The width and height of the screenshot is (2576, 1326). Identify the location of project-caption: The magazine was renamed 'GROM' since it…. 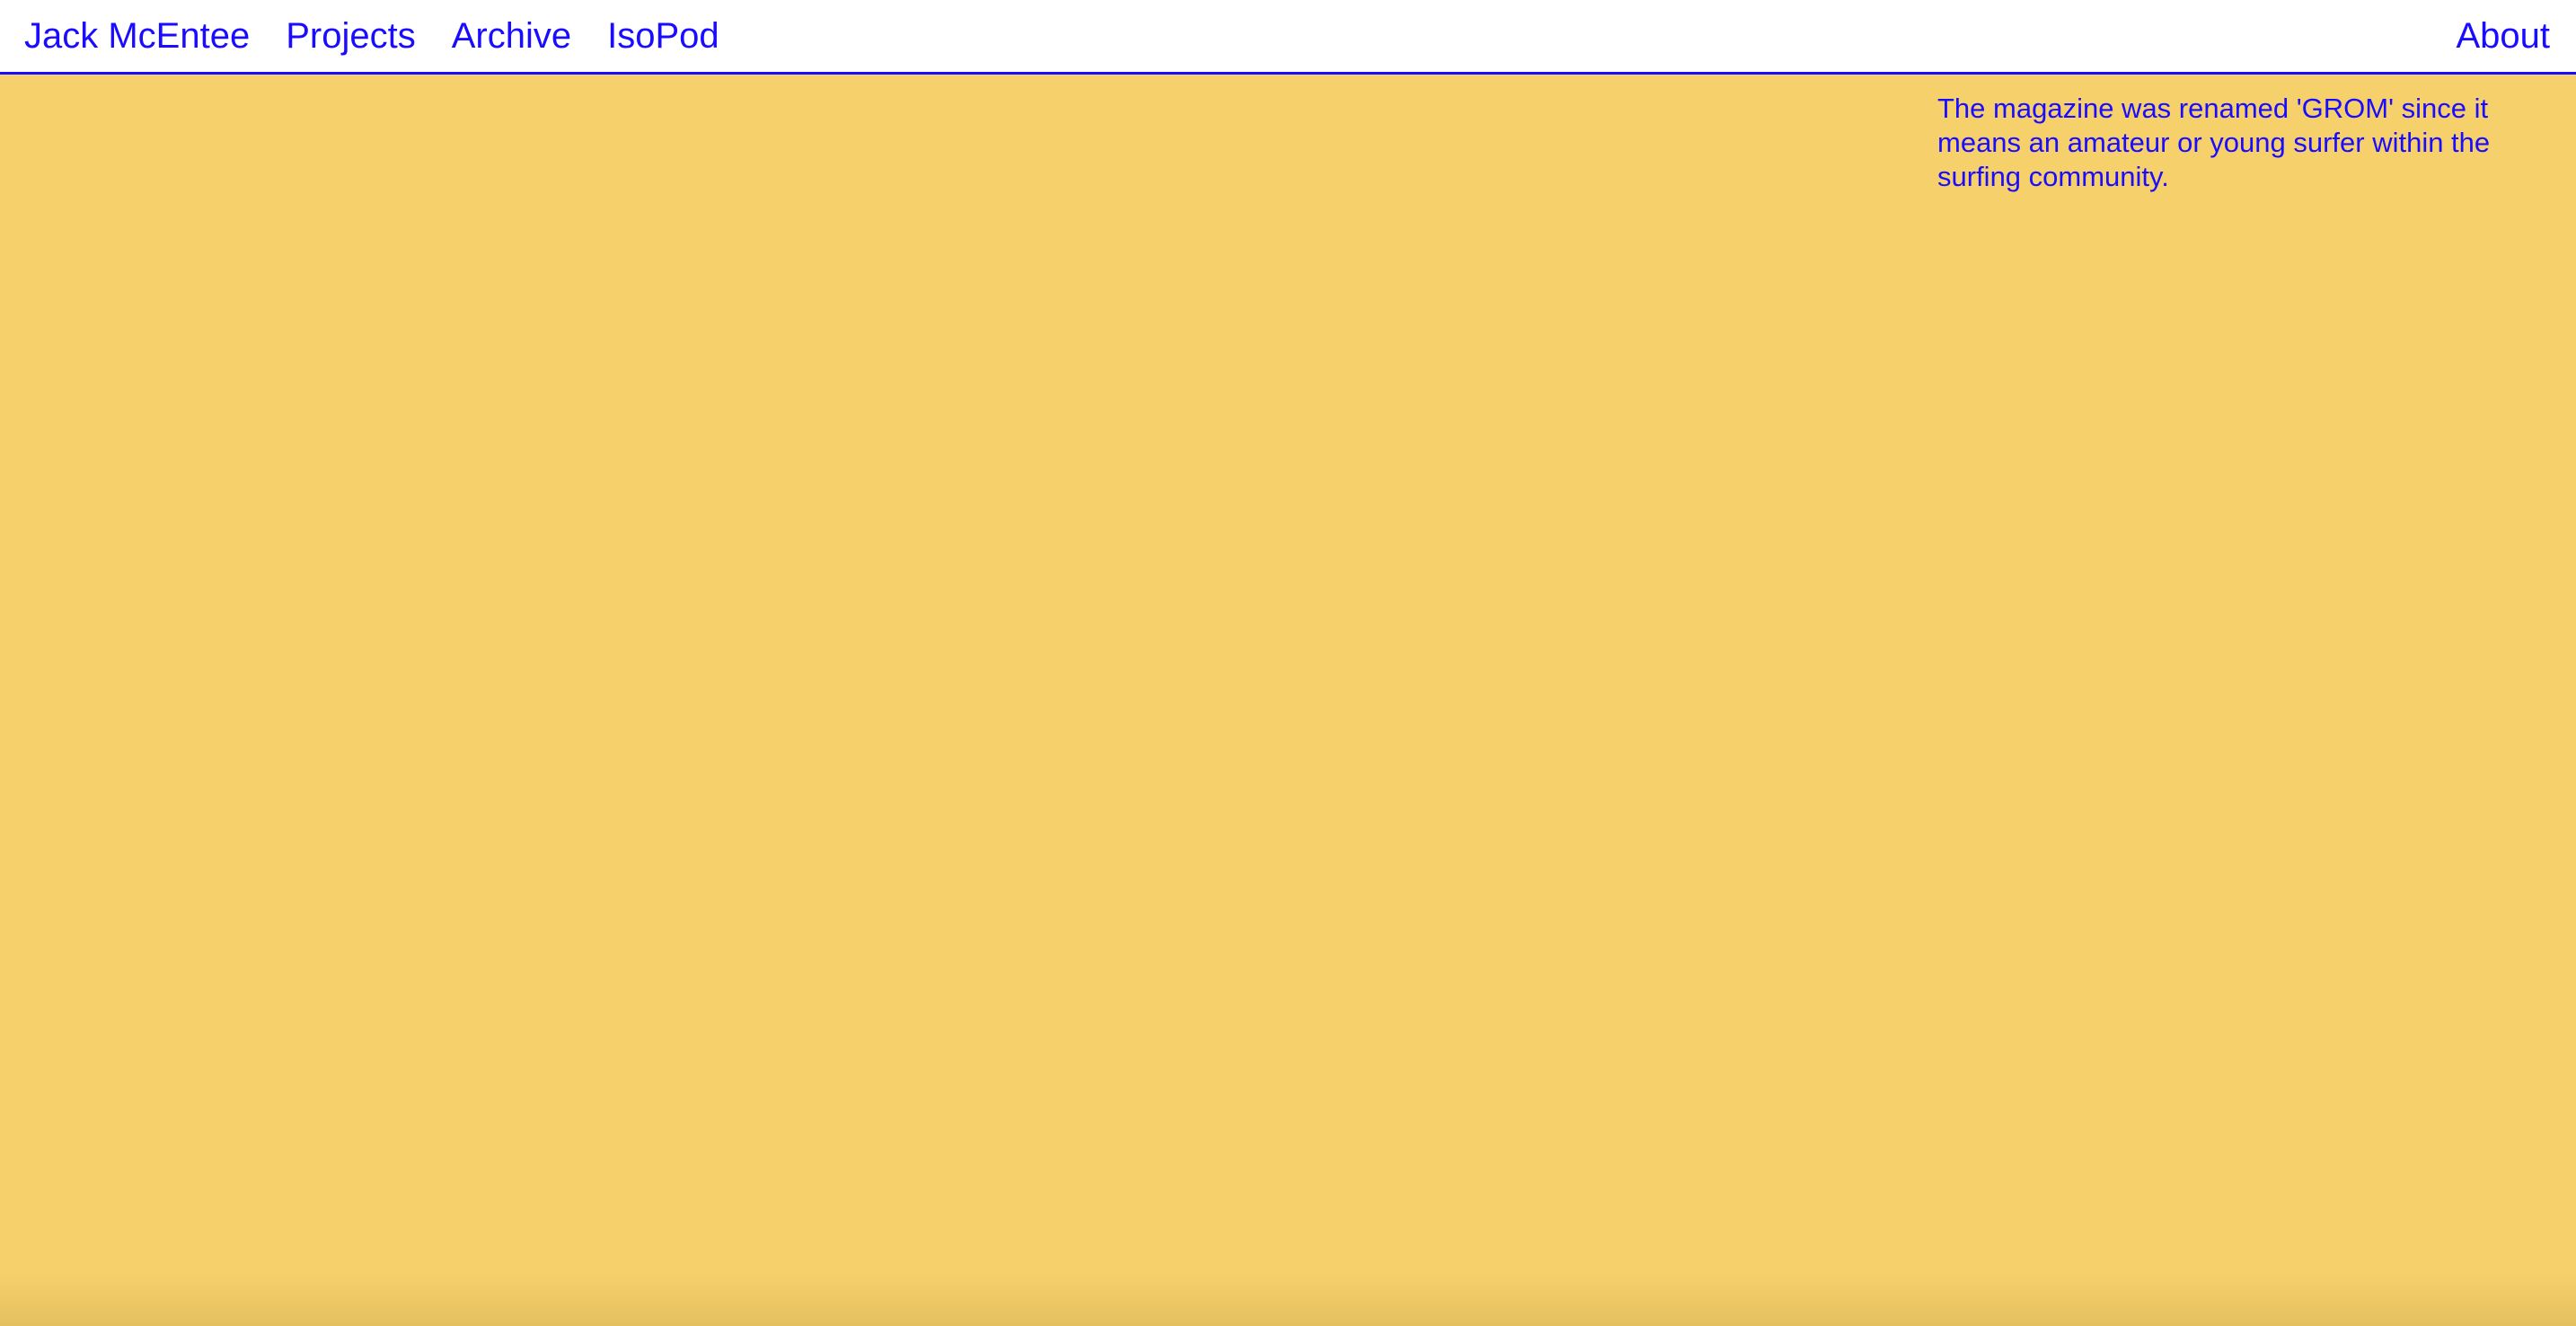
(2214, 142).